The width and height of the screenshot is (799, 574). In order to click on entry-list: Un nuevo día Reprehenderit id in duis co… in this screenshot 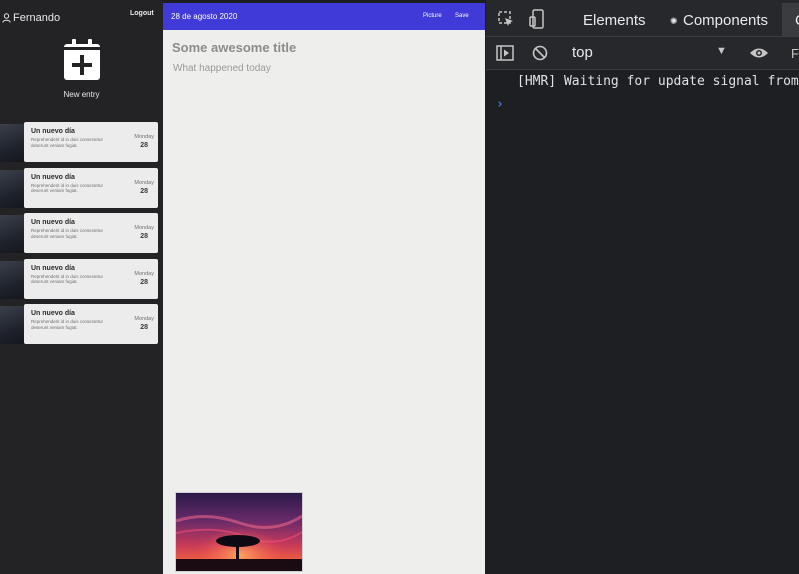, I will do `click(81, 236)`.